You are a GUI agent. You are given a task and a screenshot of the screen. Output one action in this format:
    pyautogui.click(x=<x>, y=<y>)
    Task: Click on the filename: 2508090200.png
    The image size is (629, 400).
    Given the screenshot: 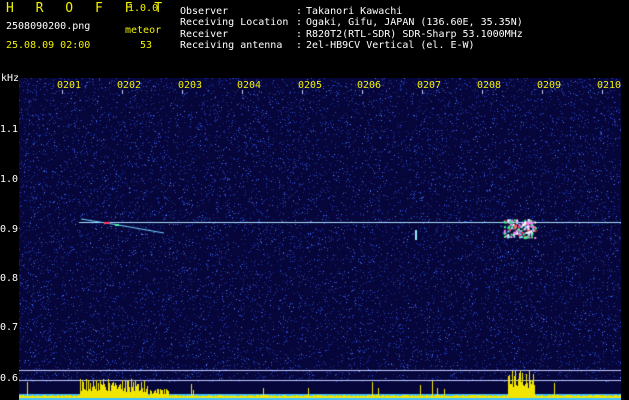 What is the action you would take?
    pyautogui.click(x=48, y=26)
    